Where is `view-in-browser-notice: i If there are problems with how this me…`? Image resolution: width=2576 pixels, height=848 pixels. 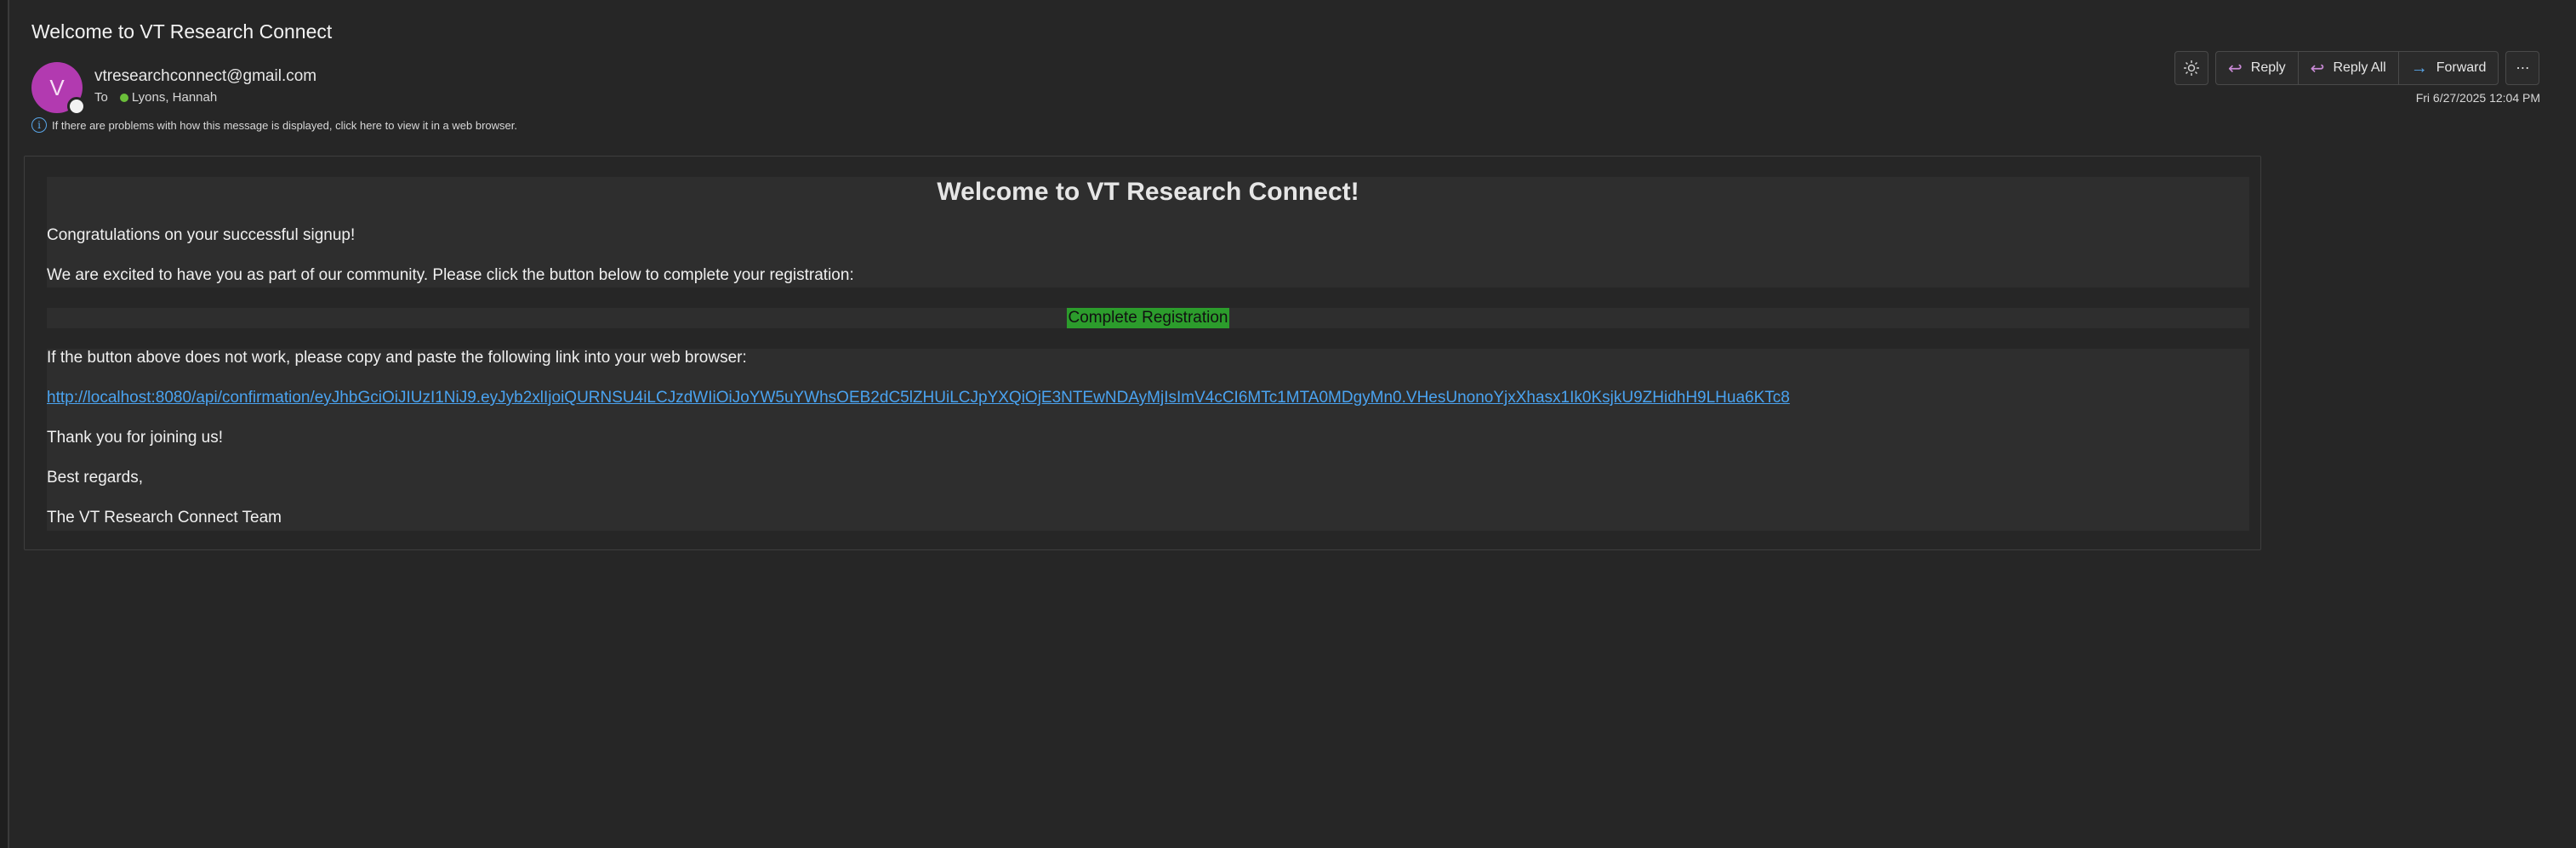
view-in-browser-notice: i If there are problems with how this me… is located at coordinates (274, 125).